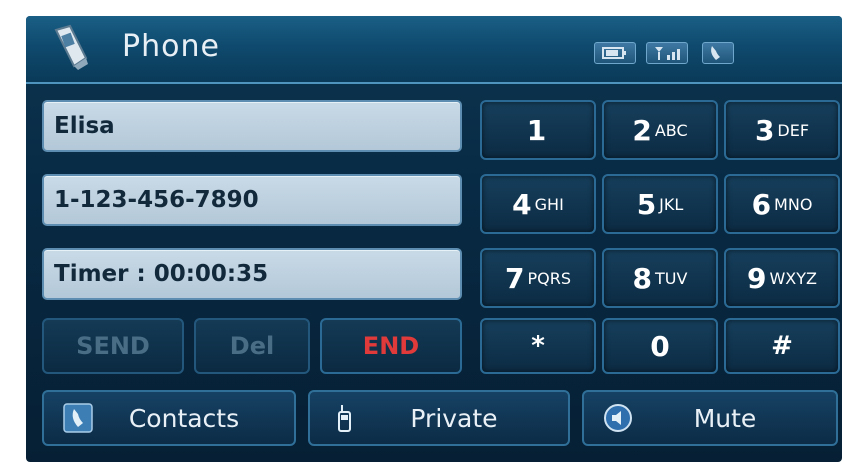  I want to click on key-letters: MNO, so click(793, 204).